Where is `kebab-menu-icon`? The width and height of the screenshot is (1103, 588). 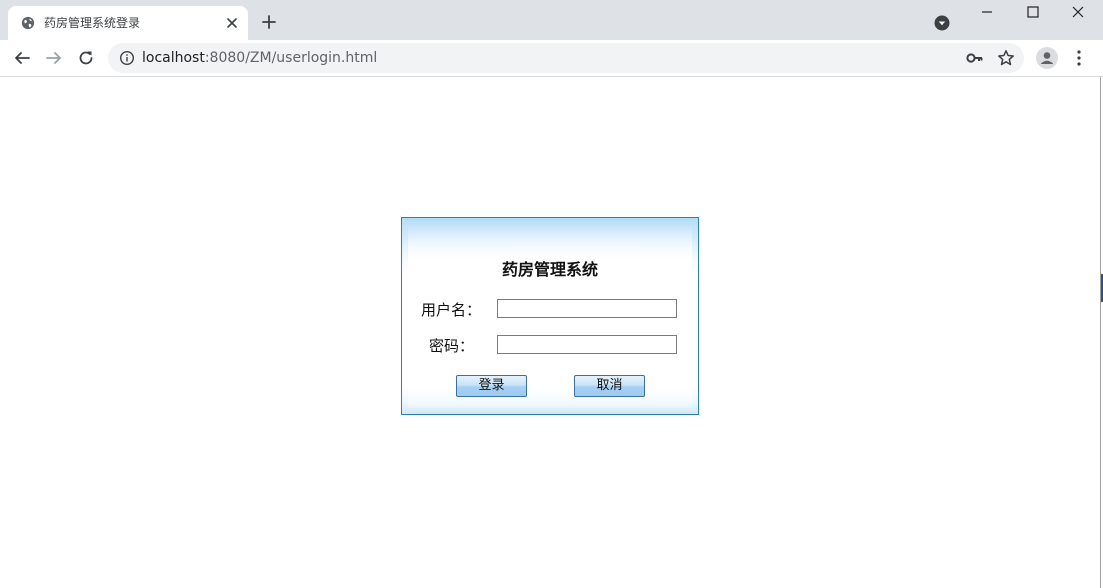
kebab-menu-icon is located at coordinates (1079, 58).